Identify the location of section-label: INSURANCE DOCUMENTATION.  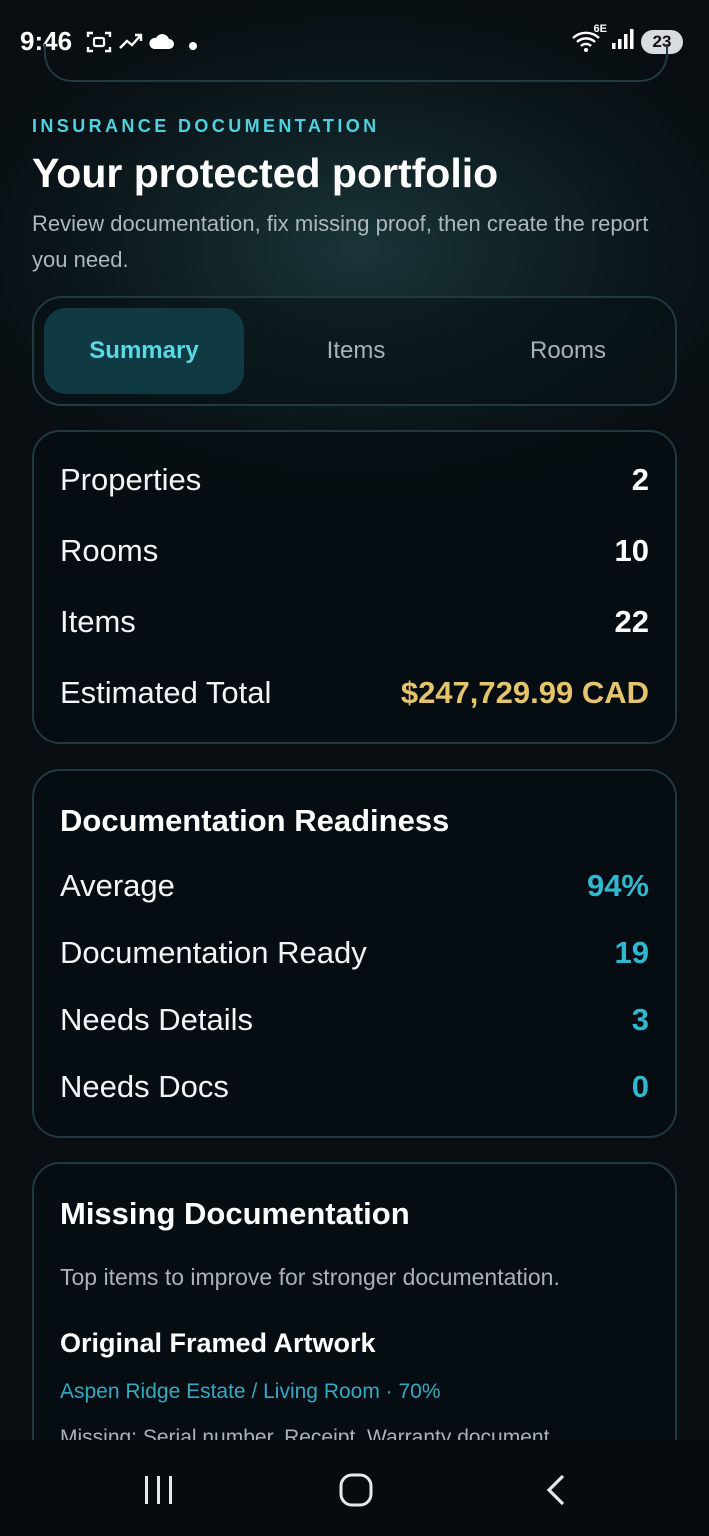
(206, 126).